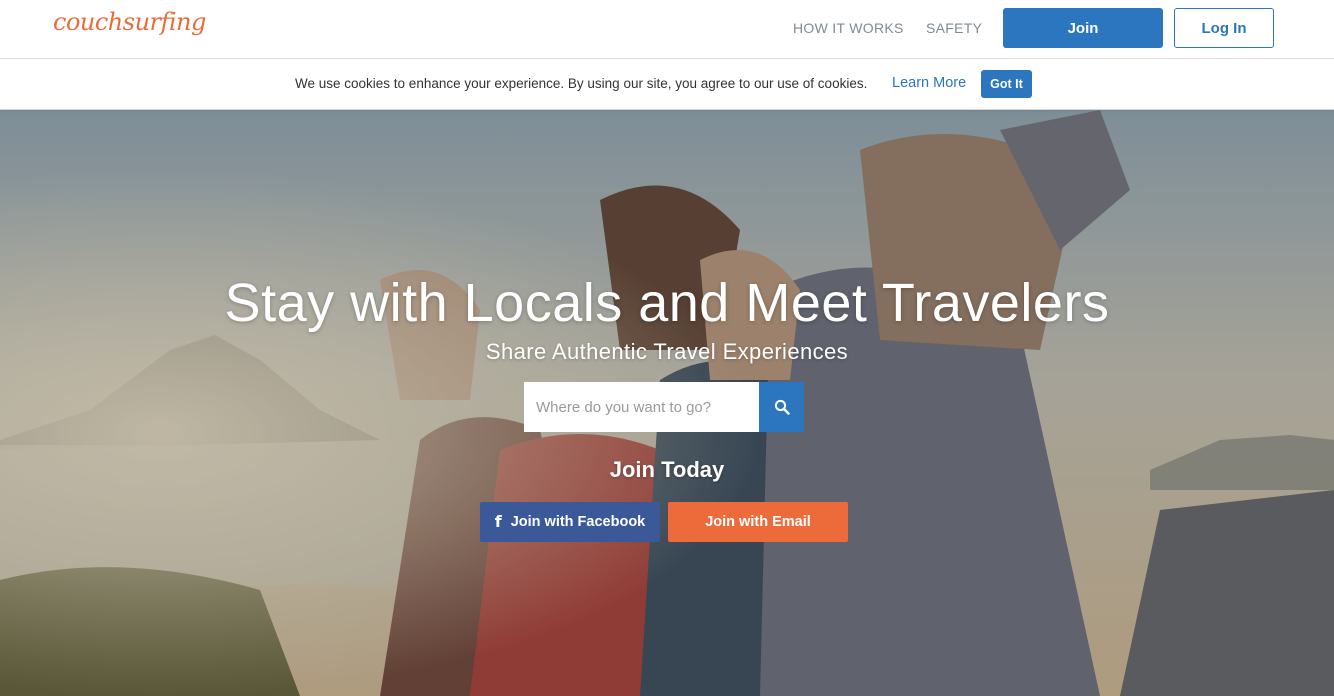  Describe the element at coordinates (1224, 28) in the screenshot. I see `log-in-button: Log In` at that location.